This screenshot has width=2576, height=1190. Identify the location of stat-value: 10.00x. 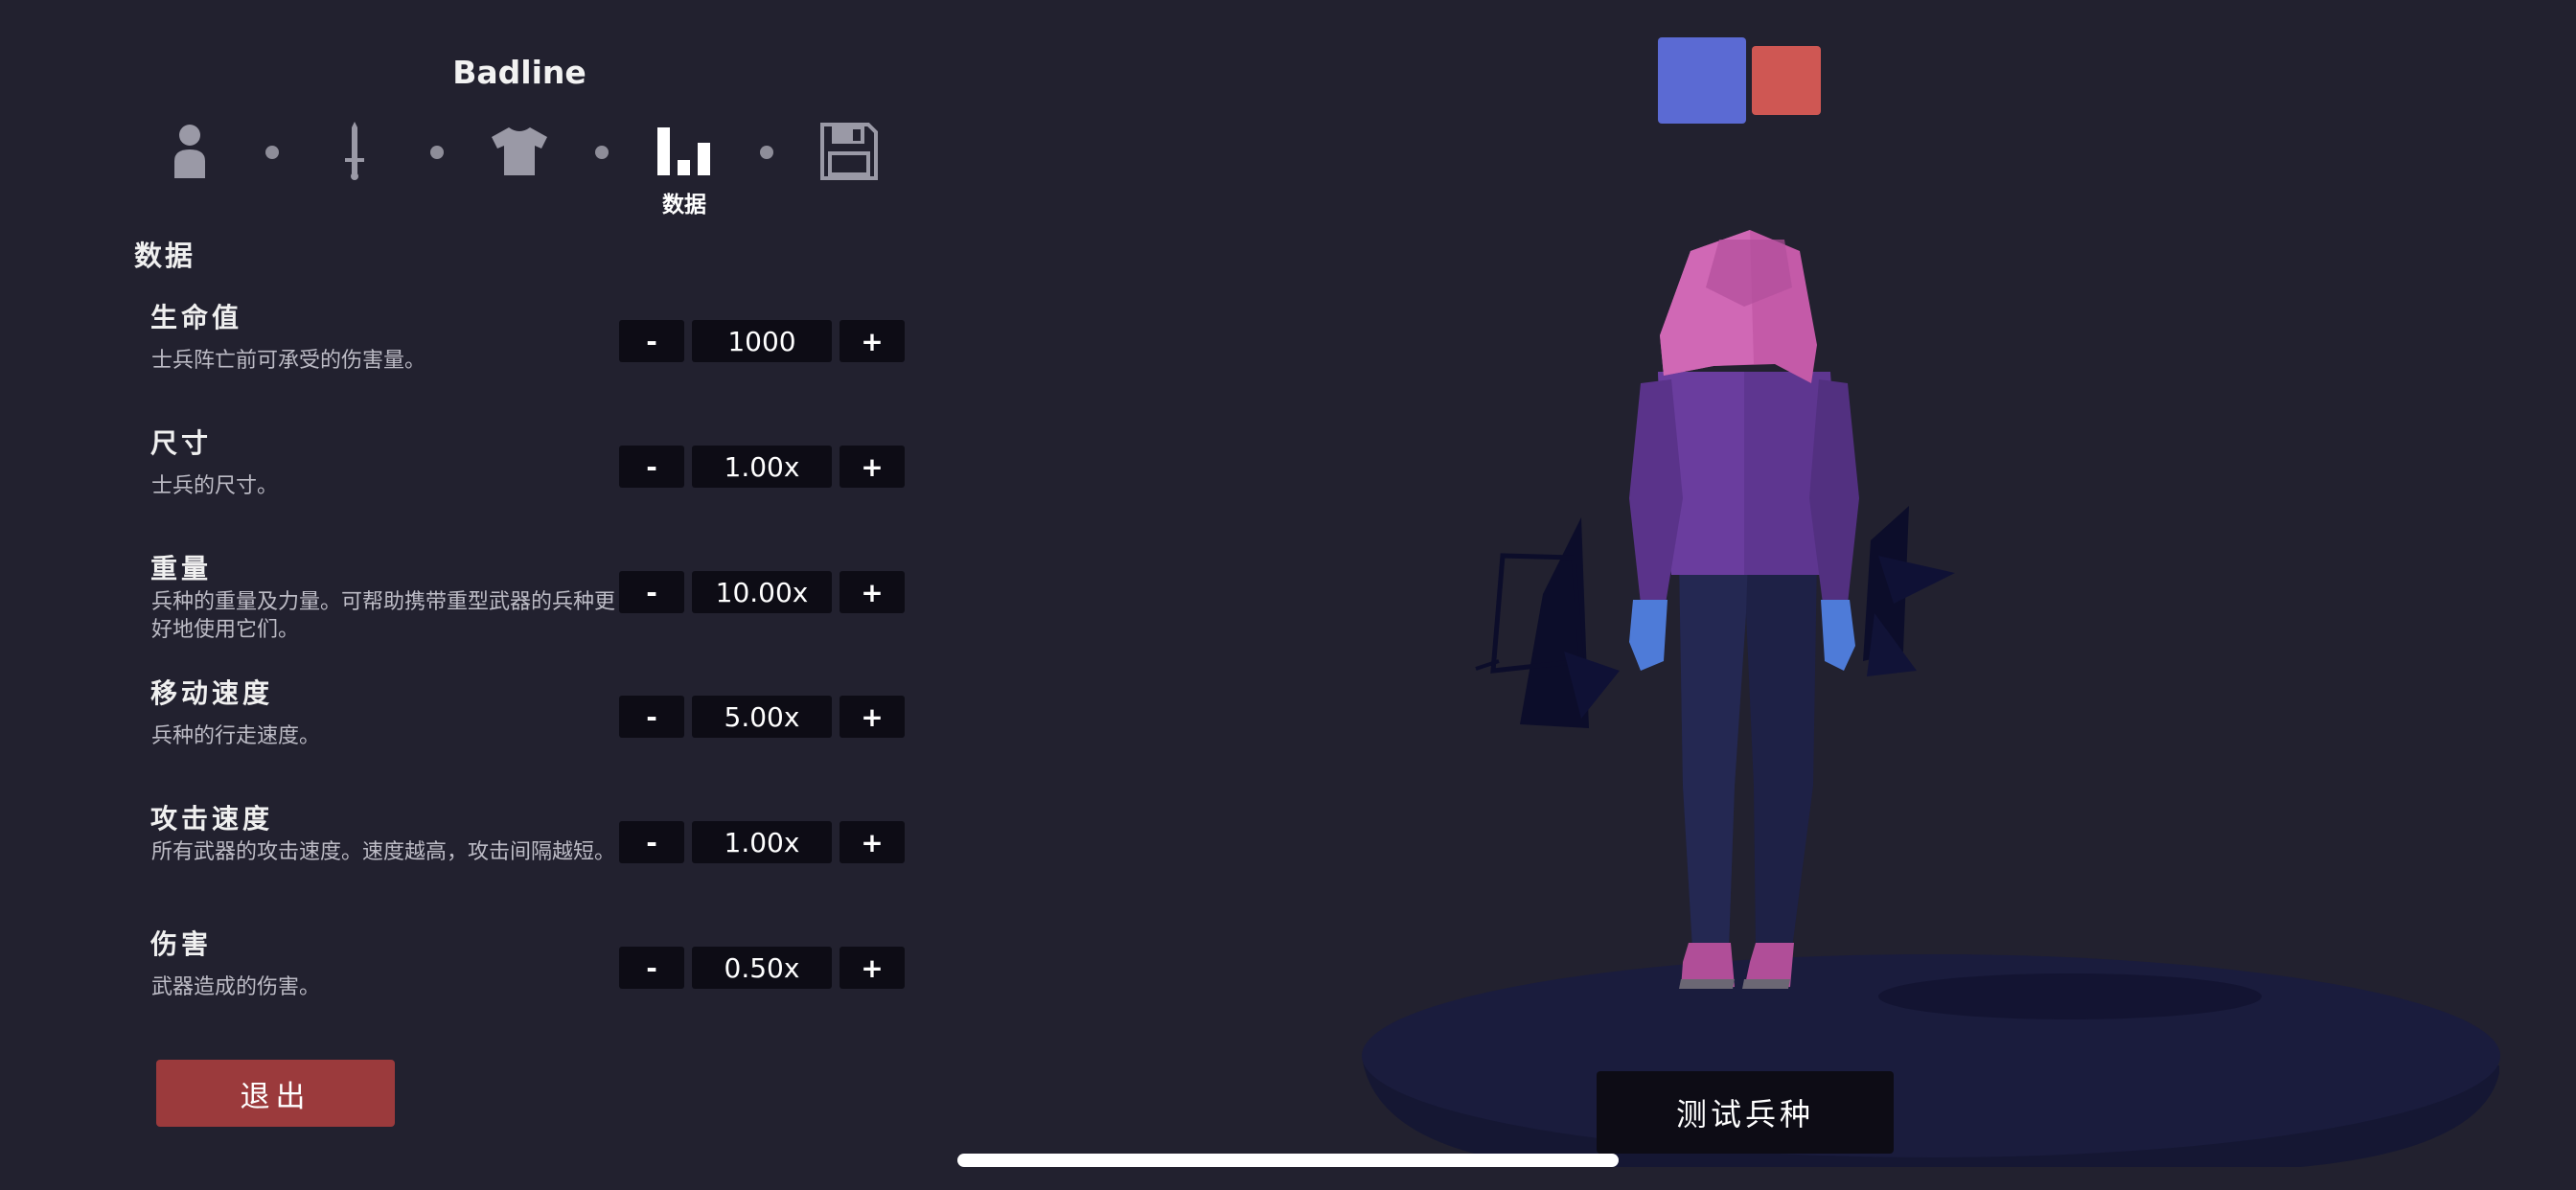
(762, 592).